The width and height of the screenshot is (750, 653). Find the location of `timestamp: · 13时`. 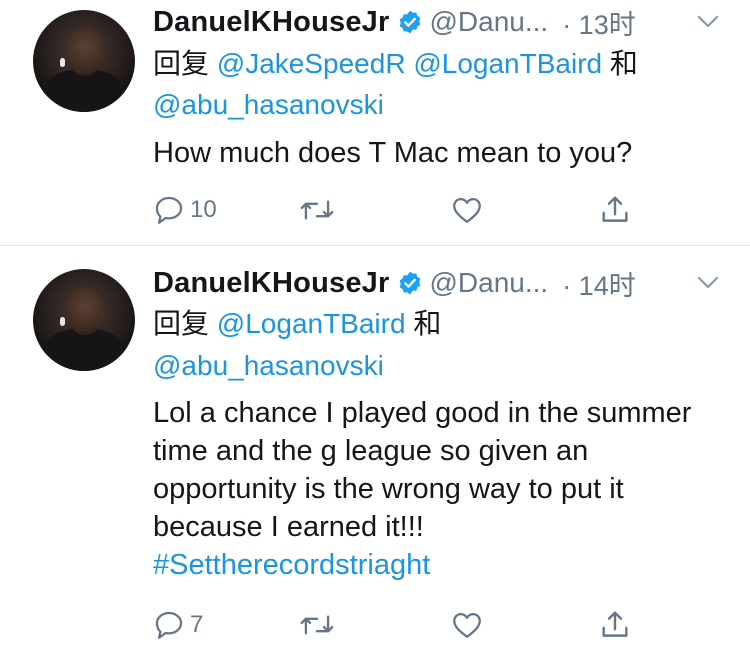

timestamp: · 13时 is located at coordinates (599, 22).